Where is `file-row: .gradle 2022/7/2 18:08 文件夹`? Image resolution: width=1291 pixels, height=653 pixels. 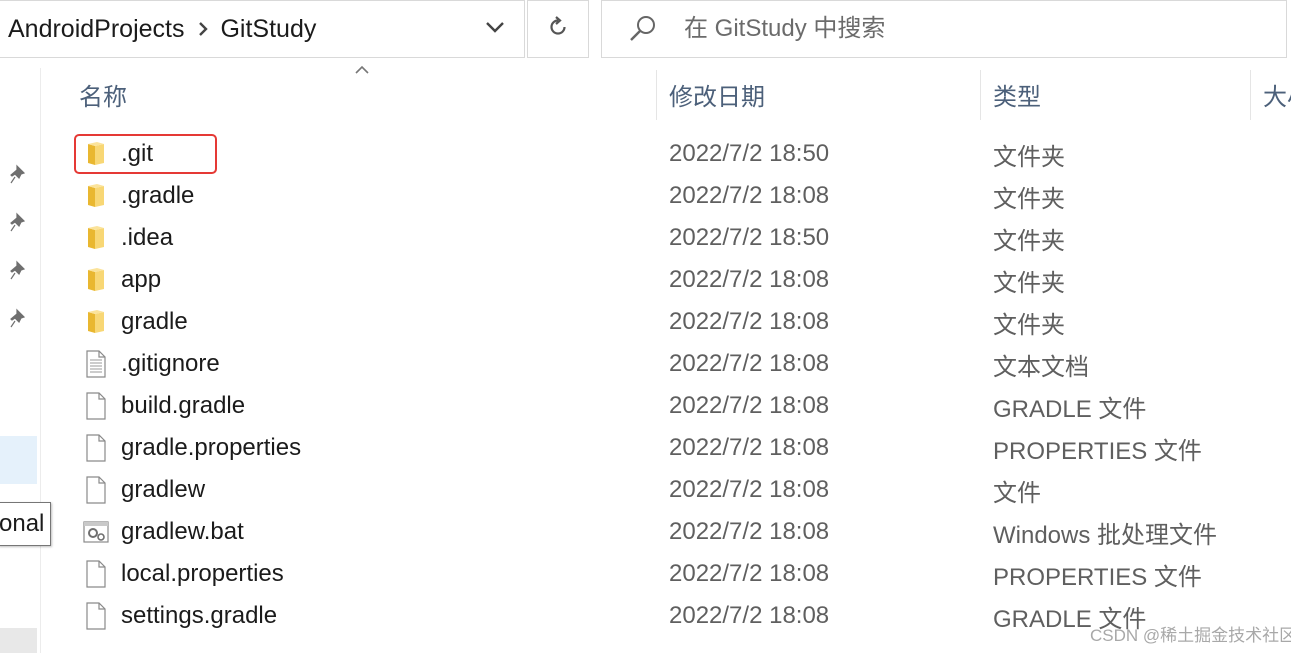
file-row: .gradle 2022/7/2 18:08 文件夹 is located at coordinates (645, 196).